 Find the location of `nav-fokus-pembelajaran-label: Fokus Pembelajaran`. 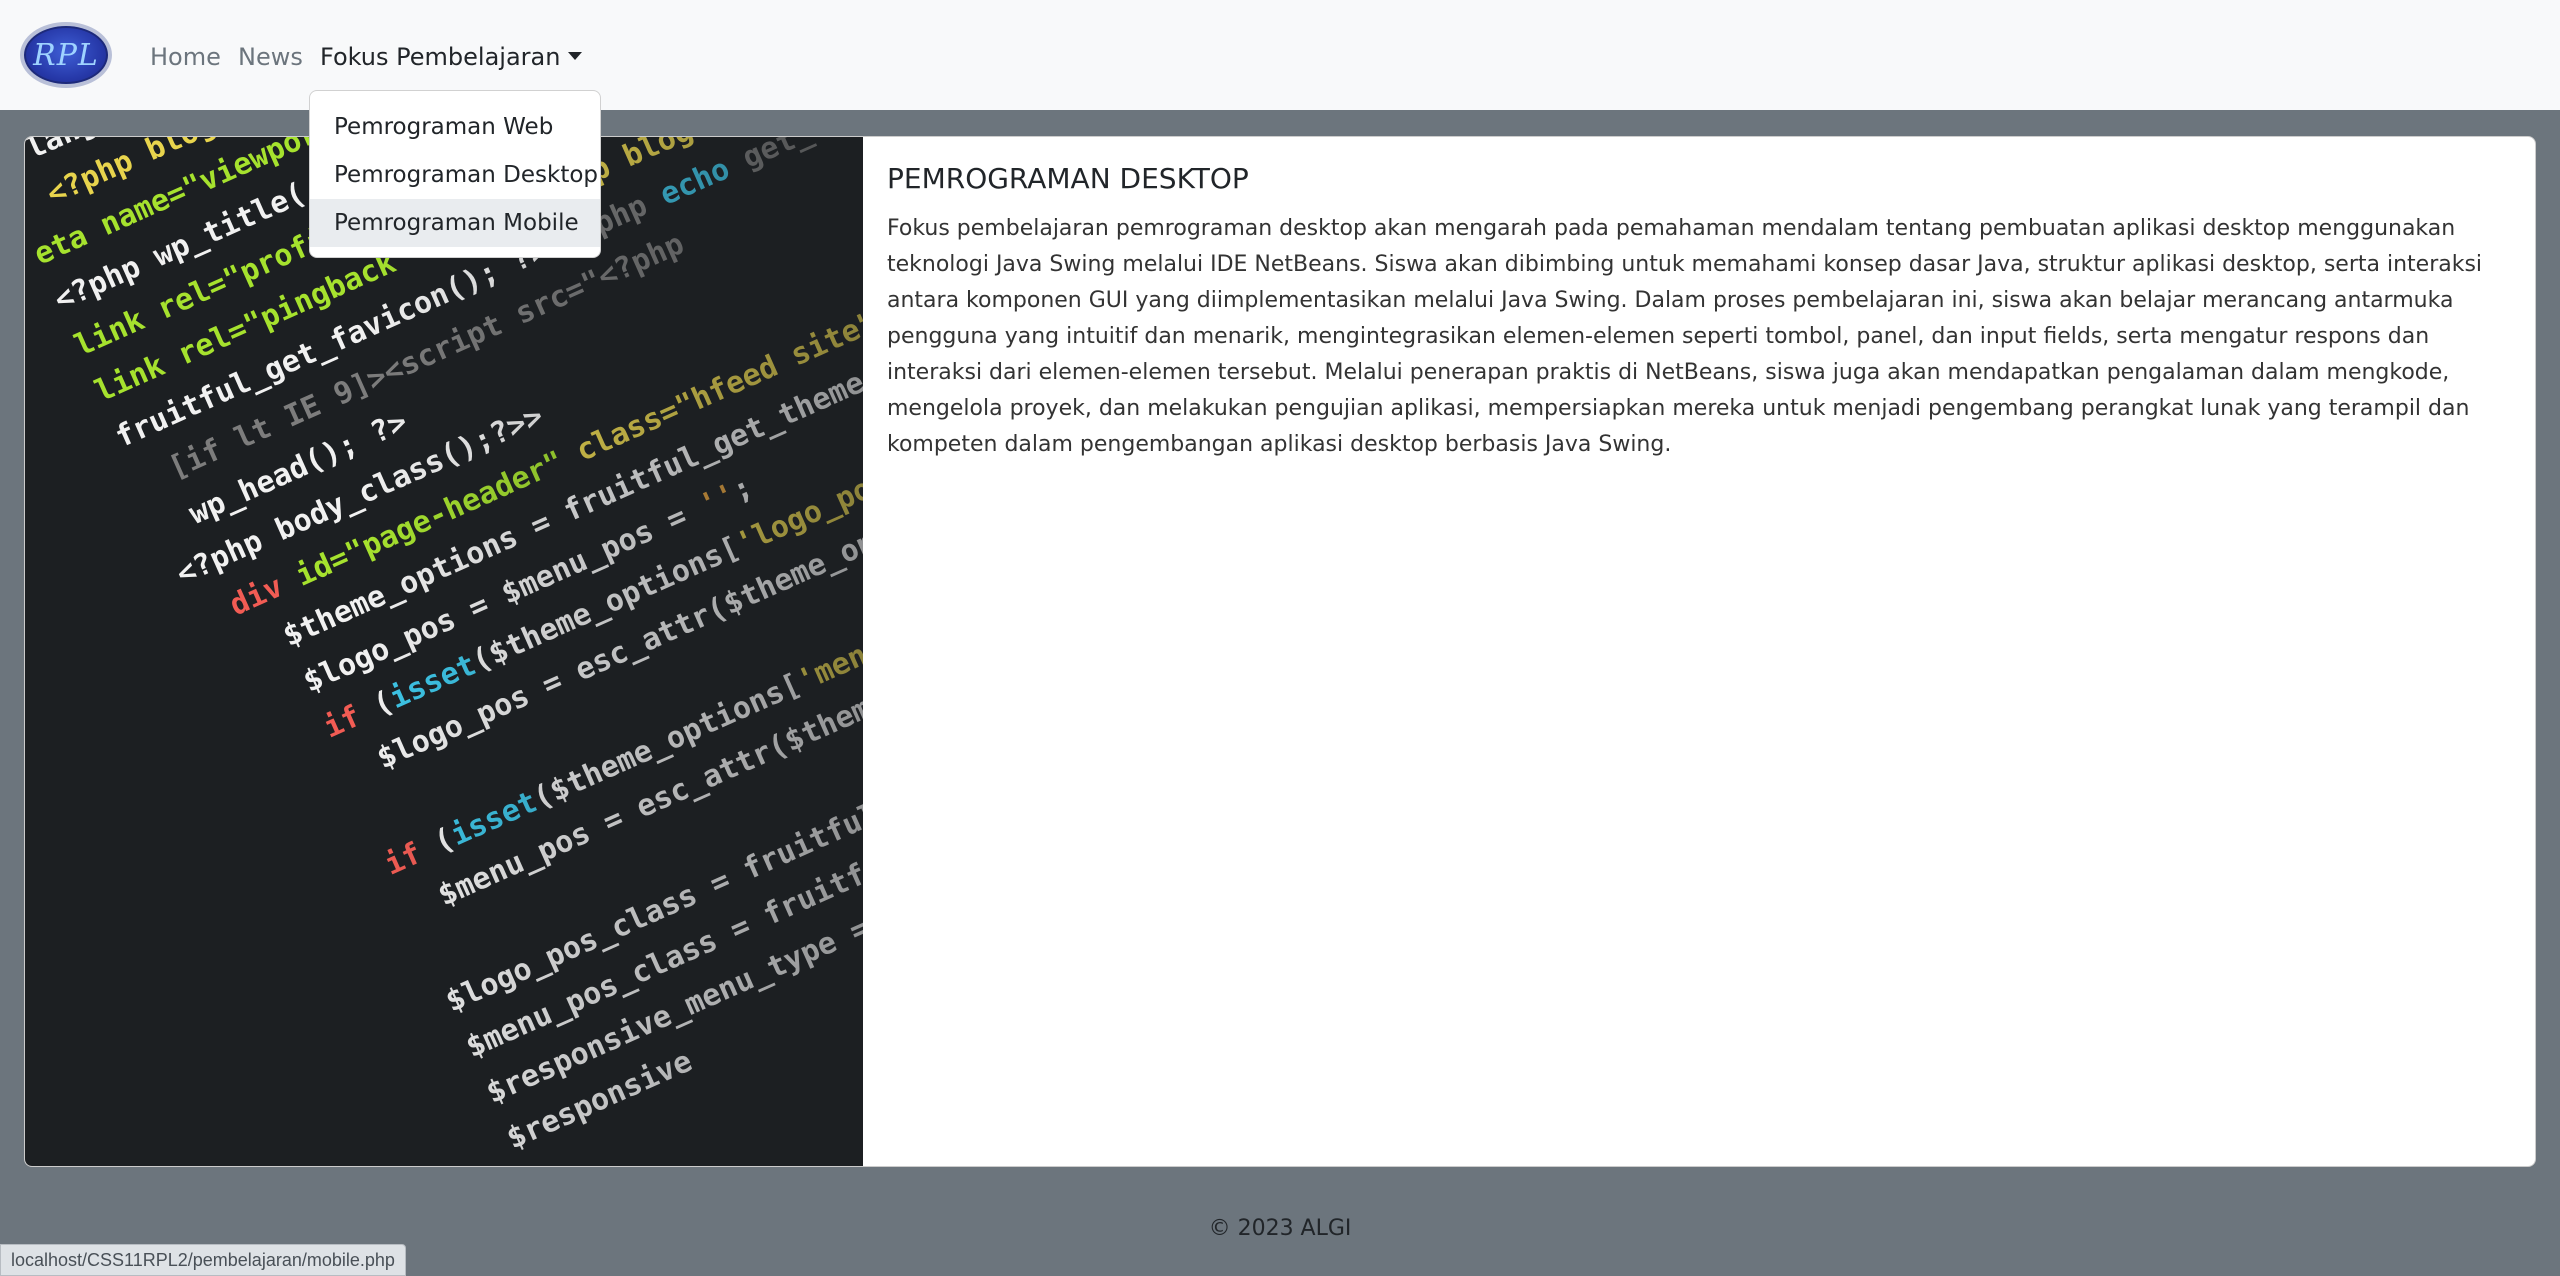

nav-fokus-pembelajaran-label: Fokus Pembelajaran is located at coordinates (440, 57).